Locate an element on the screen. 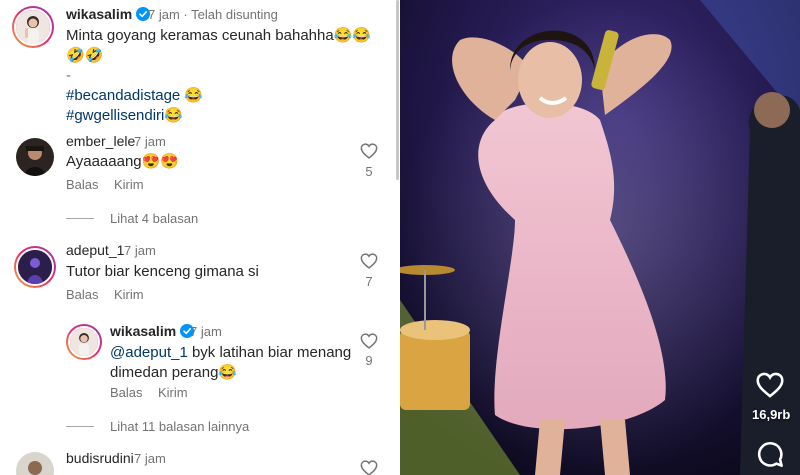 The height and width of the screenshot is (475, 800). caption-username: wikasalim is located at coordinates (108, 14).